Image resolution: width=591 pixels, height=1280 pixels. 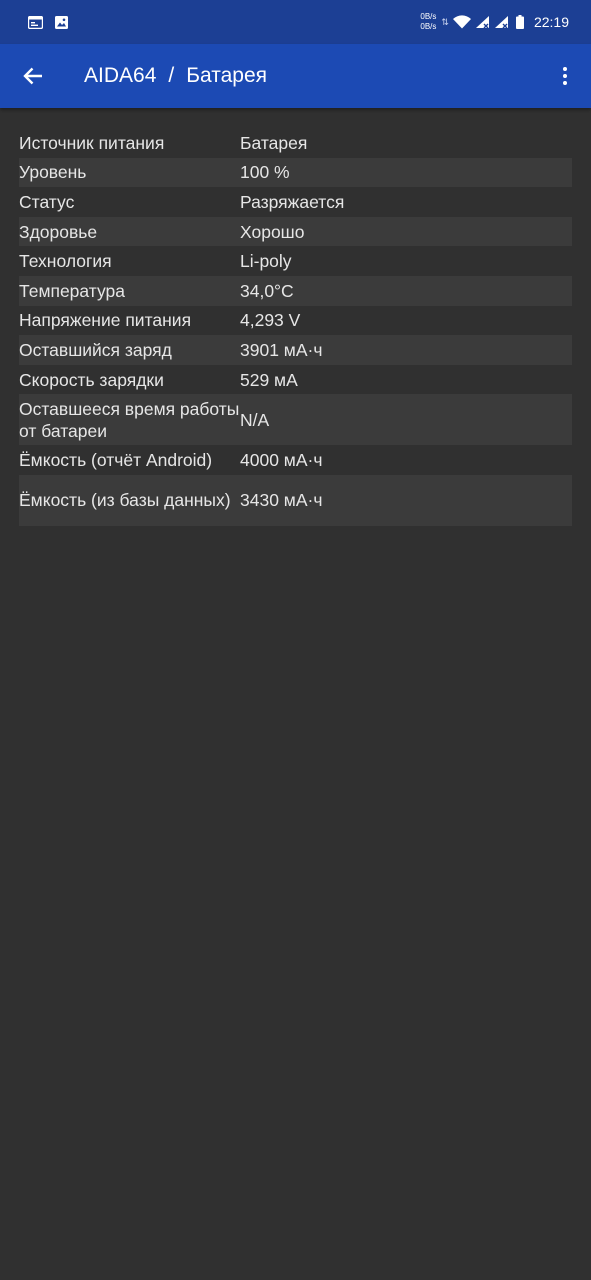 I want to click on row-label: Источник питания, so click(x=92, y=142).